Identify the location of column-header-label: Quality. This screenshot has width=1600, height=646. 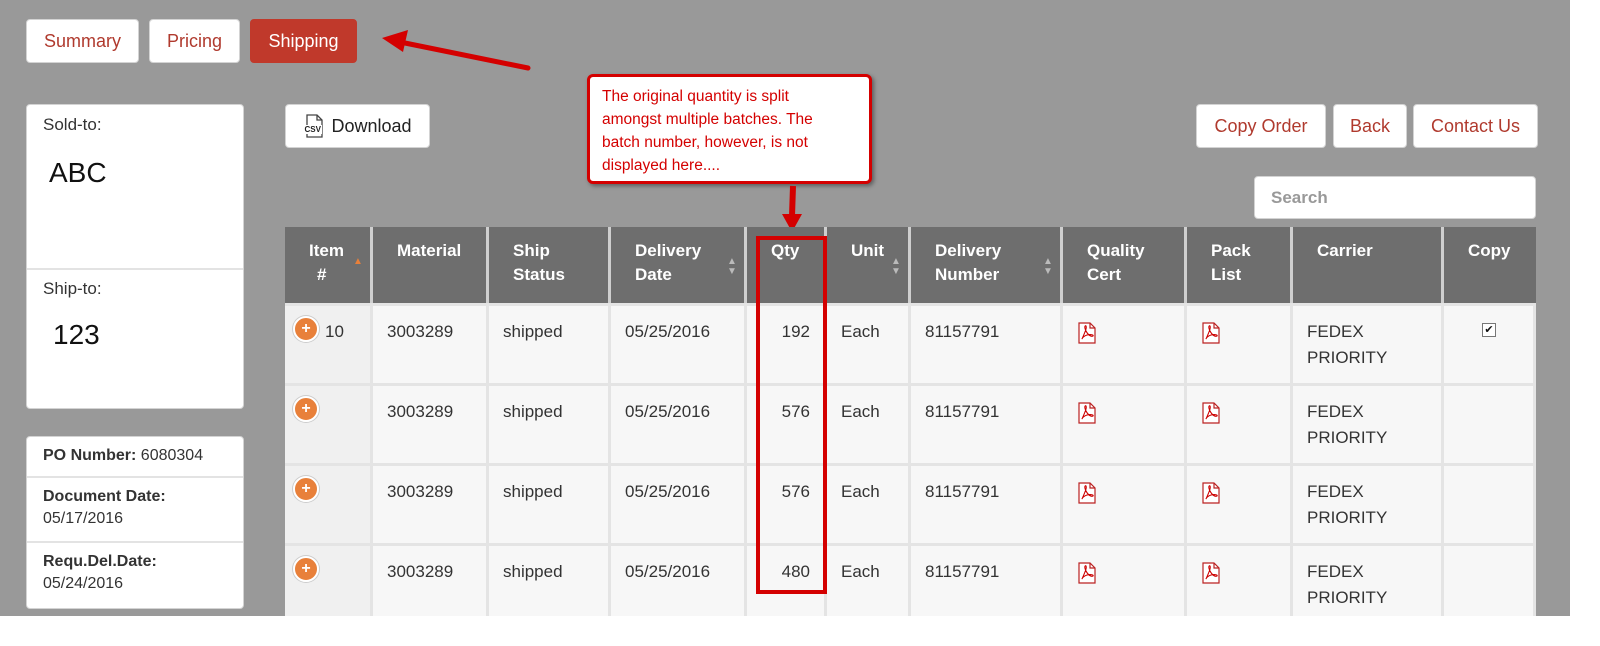
(1116, 250).